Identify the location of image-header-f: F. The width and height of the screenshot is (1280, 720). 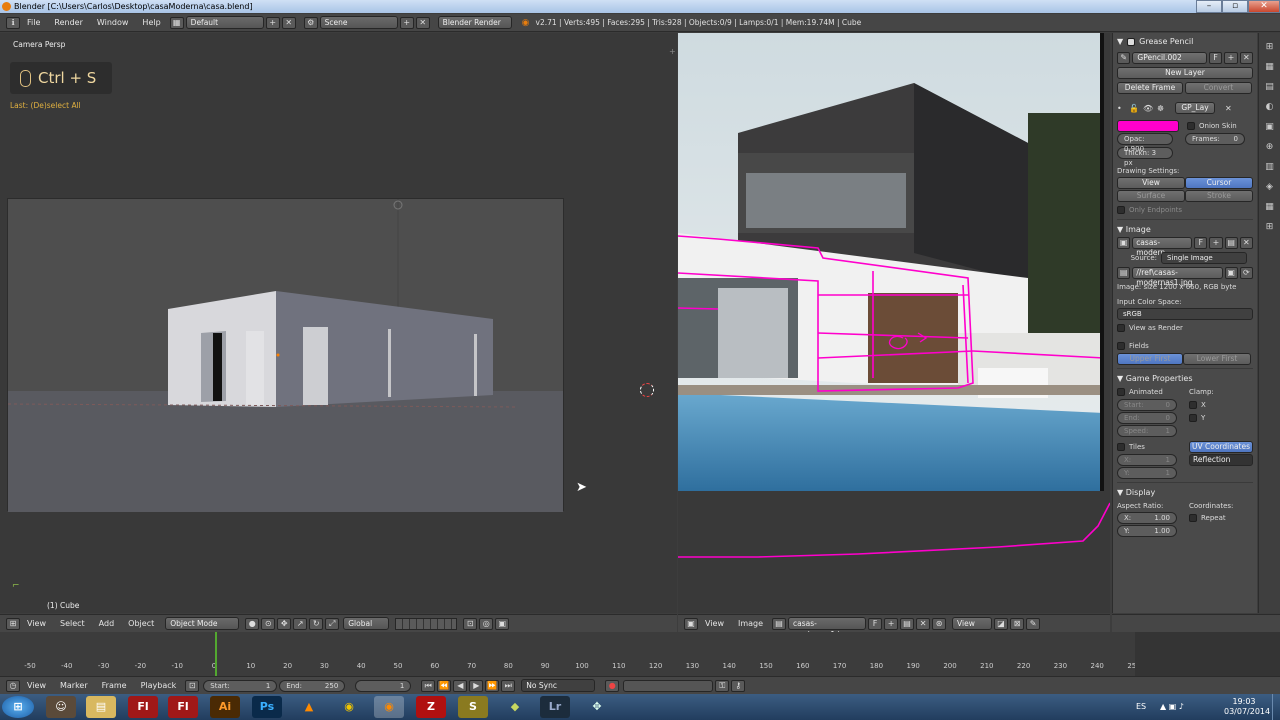
(875, 623).